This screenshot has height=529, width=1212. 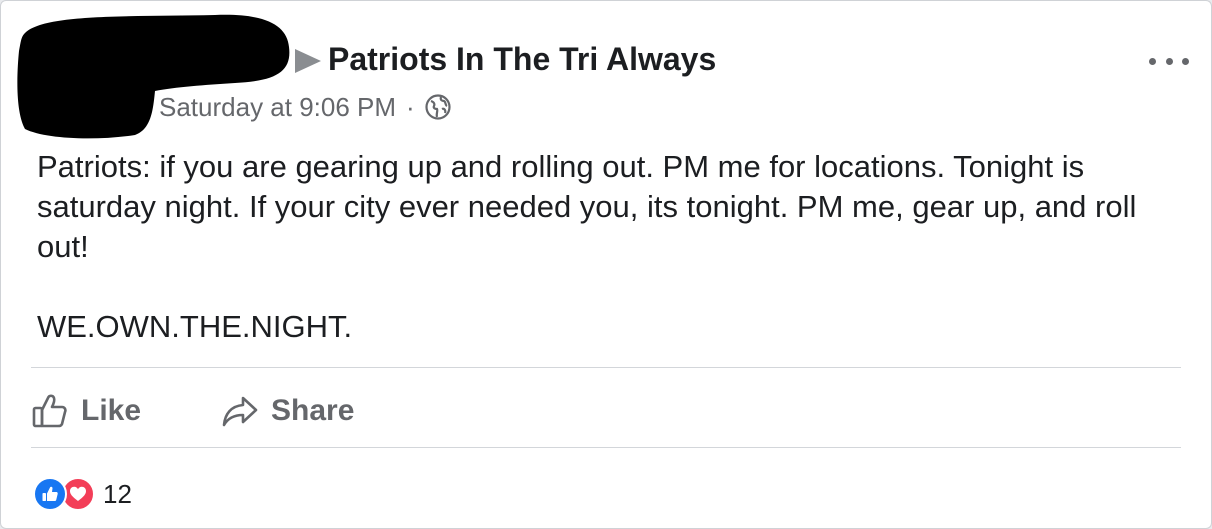 I want to click on like-button: Like, so click(x=86, y=411).